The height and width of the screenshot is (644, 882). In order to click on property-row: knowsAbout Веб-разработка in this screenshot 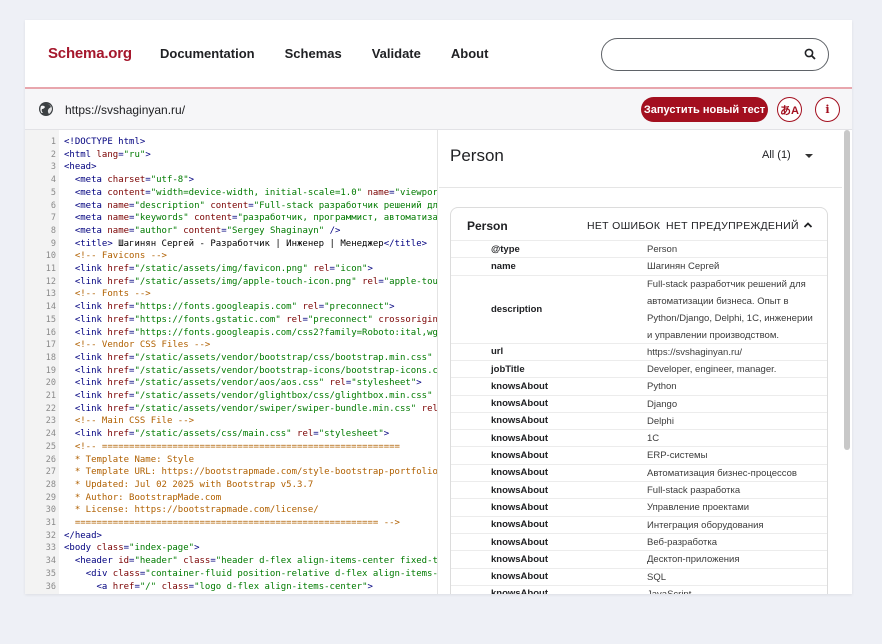, I will do `click(639, 541)`.